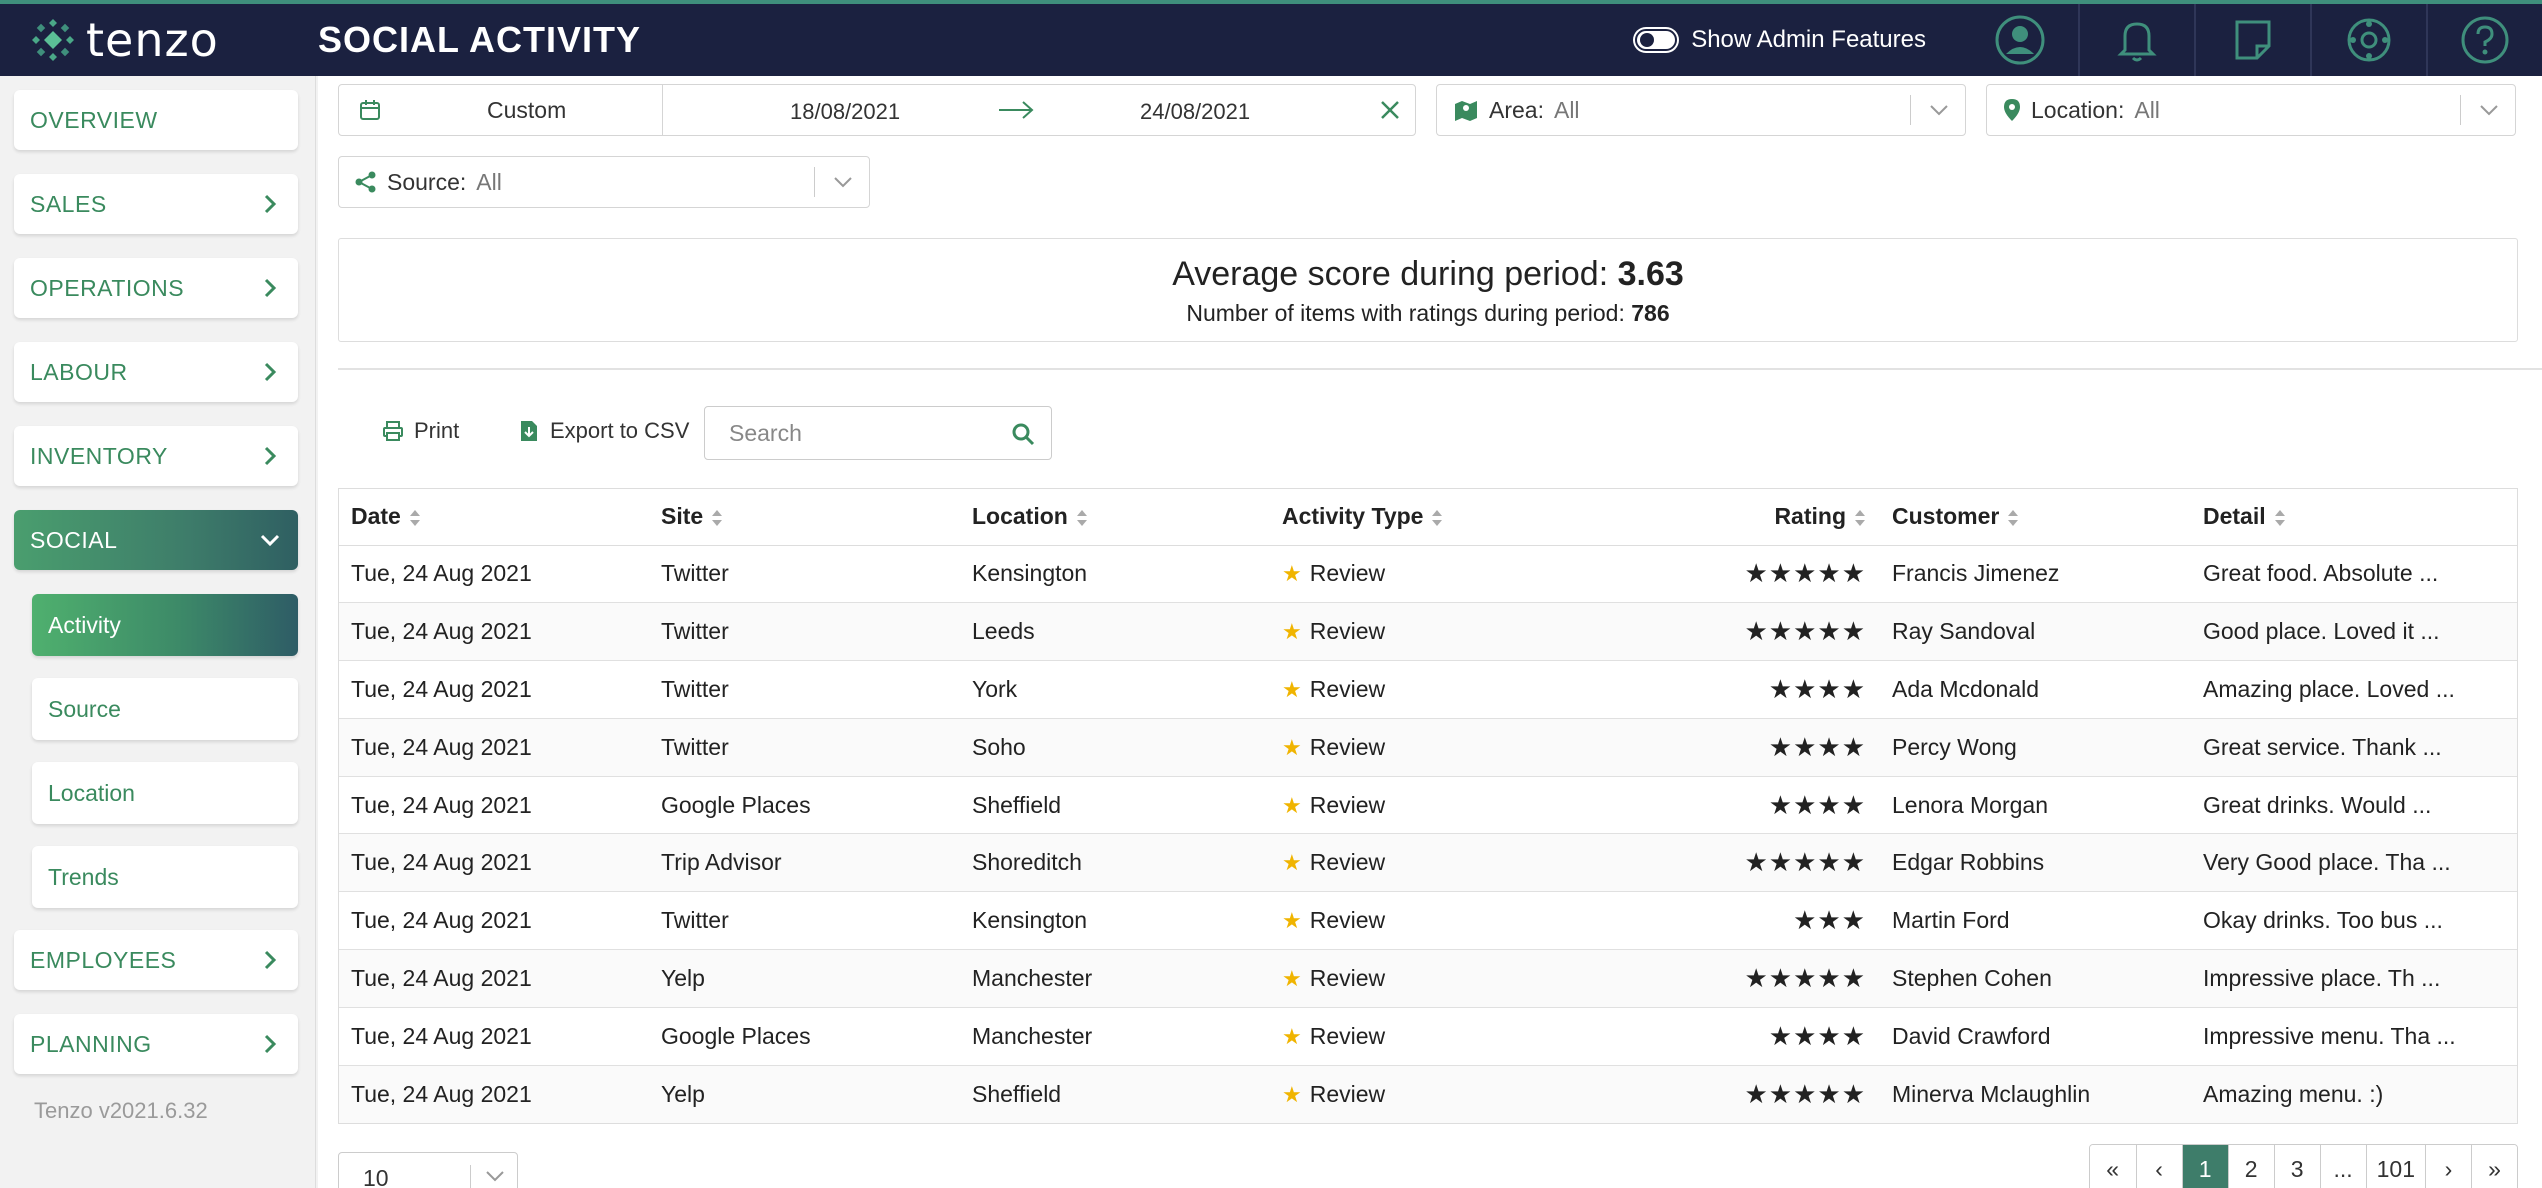 The width and height of the screenshot is (2542, 1188). I want to click on activity-type-label: Review, so click(1347, 573).